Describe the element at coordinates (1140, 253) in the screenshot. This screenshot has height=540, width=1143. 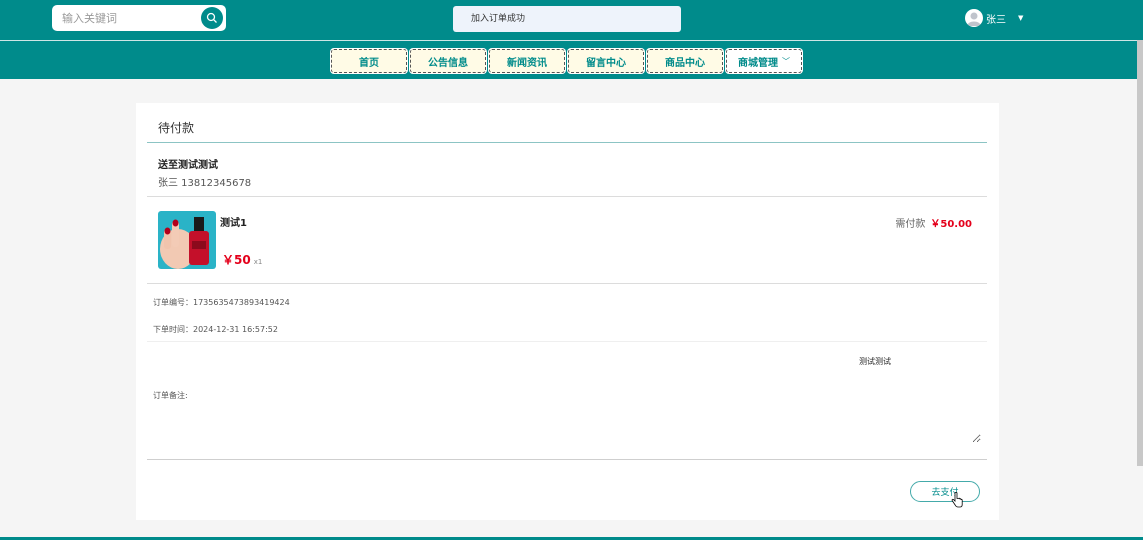
I see `scrollbar` at that location.